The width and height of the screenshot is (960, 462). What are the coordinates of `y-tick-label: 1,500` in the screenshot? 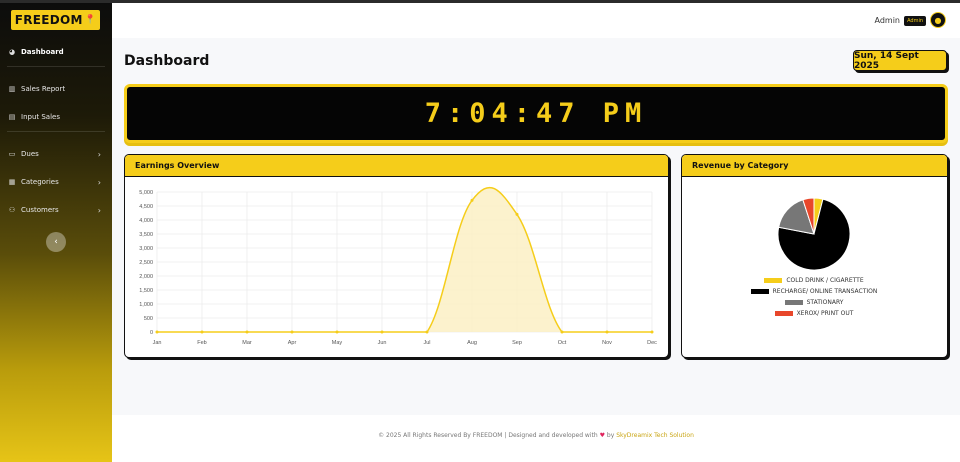 It's located at (146, 291).